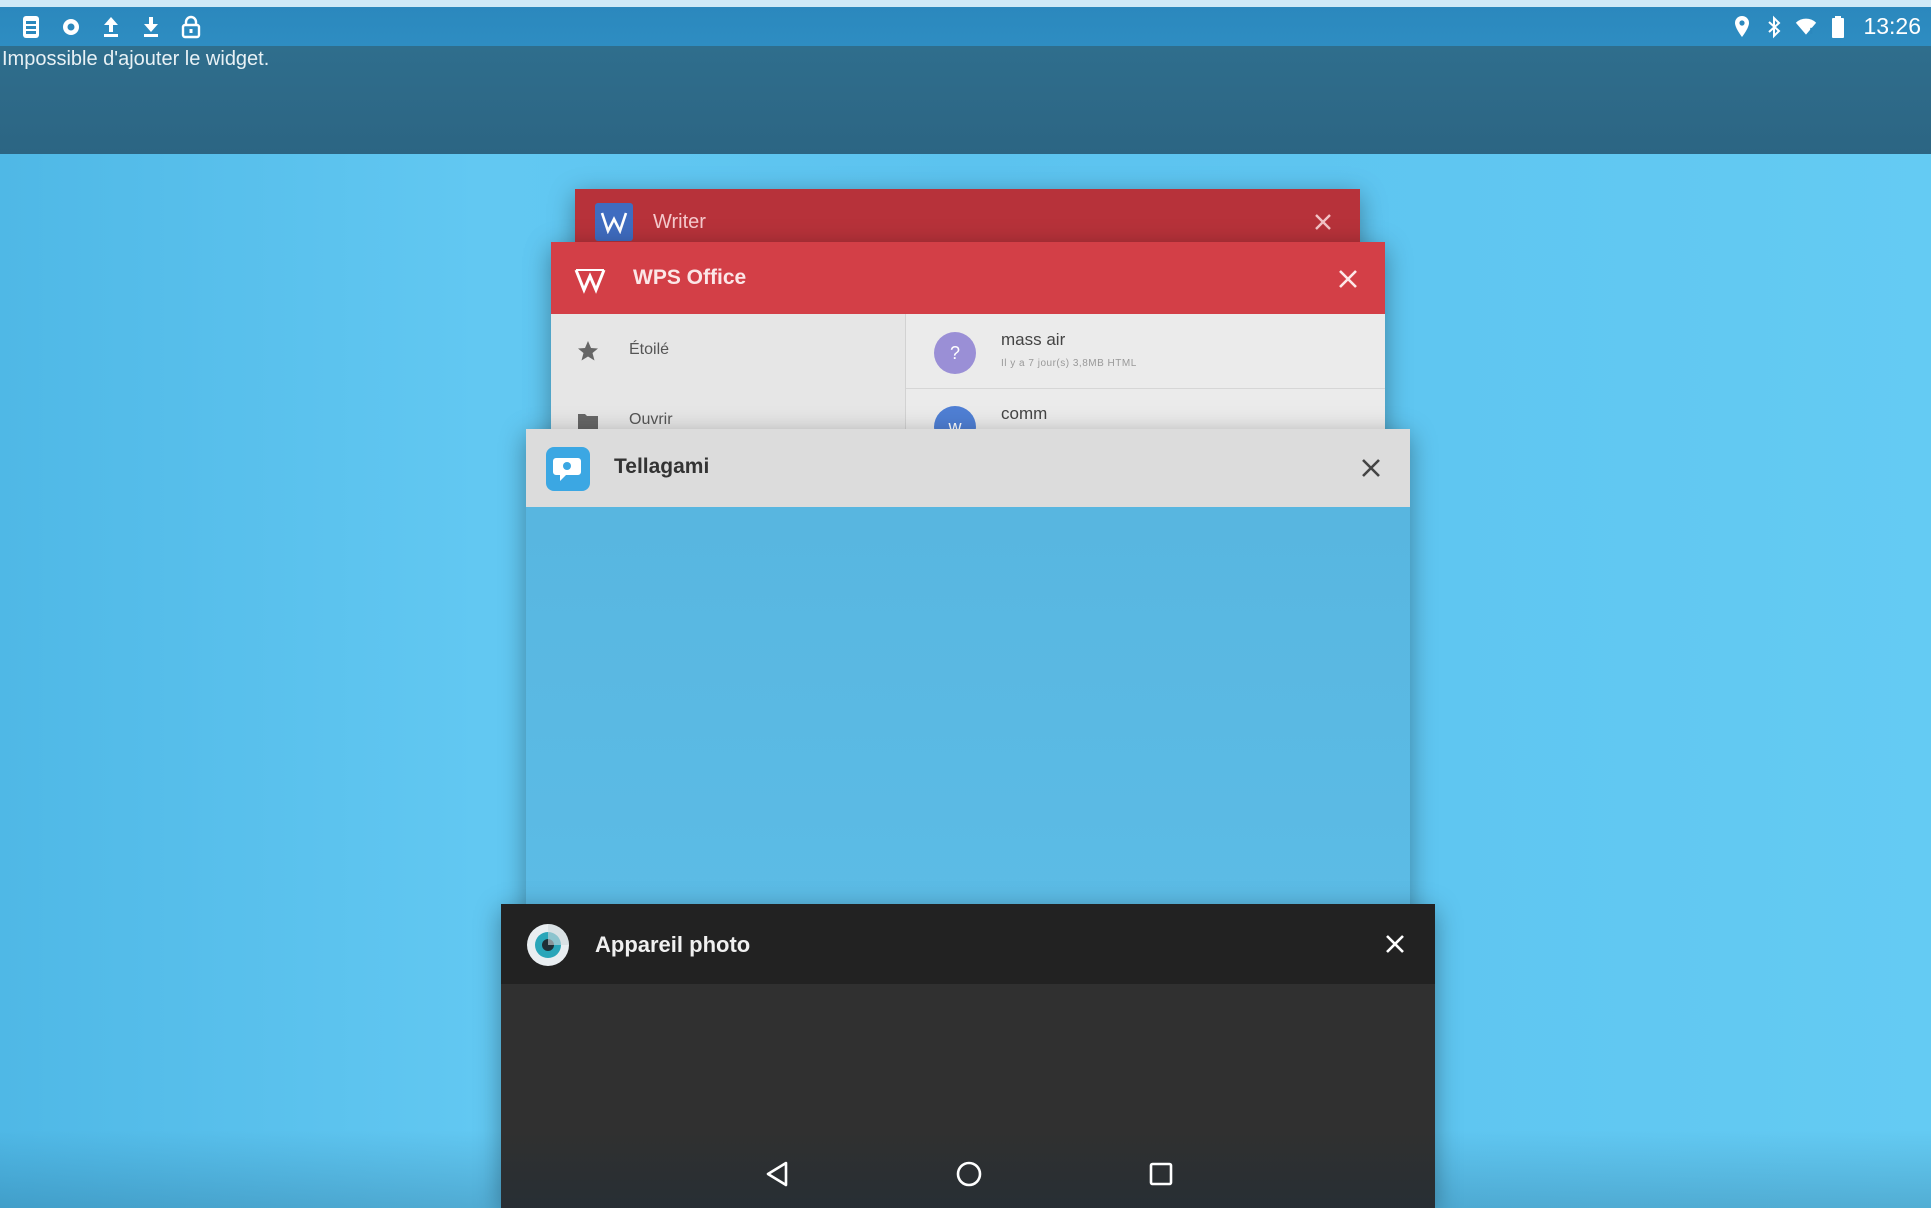  Describe the element at coordinates (651, 419) in the screenshot. I see `sidebar-item-label: Ouvrir` at that location.